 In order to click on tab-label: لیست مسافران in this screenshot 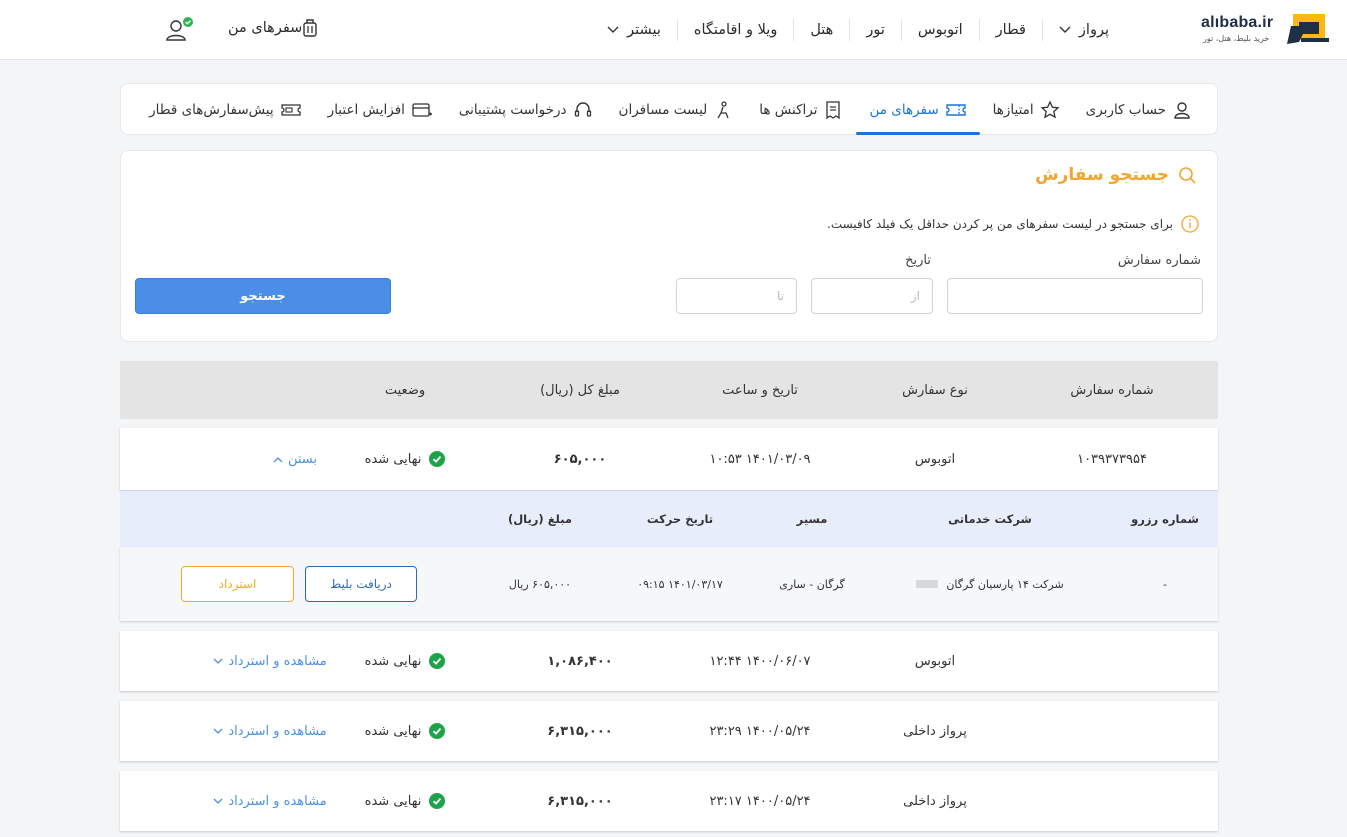, I will do `click(663, 110)`.